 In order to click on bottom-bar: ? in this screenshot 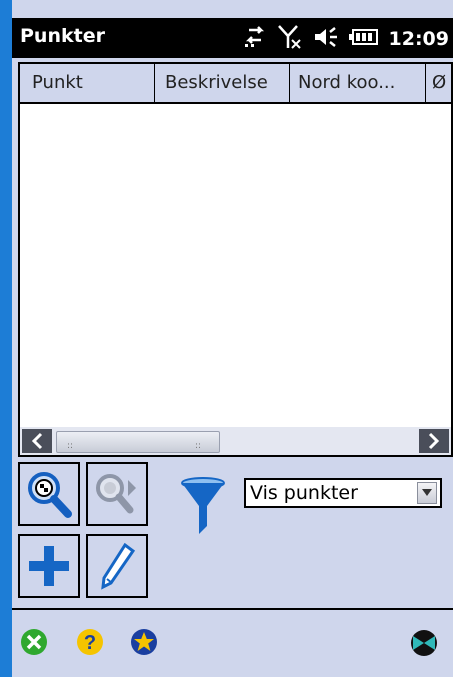, I will do `click(232, 642)`.